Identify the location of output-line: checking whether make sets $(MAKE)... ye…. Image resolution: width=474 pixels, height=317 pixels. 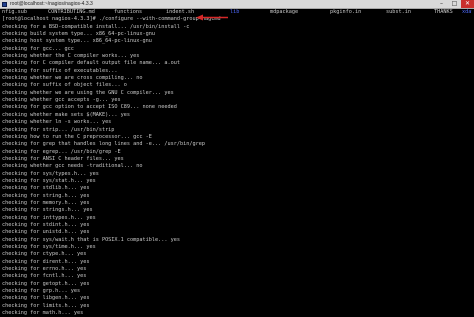
(66, 114).